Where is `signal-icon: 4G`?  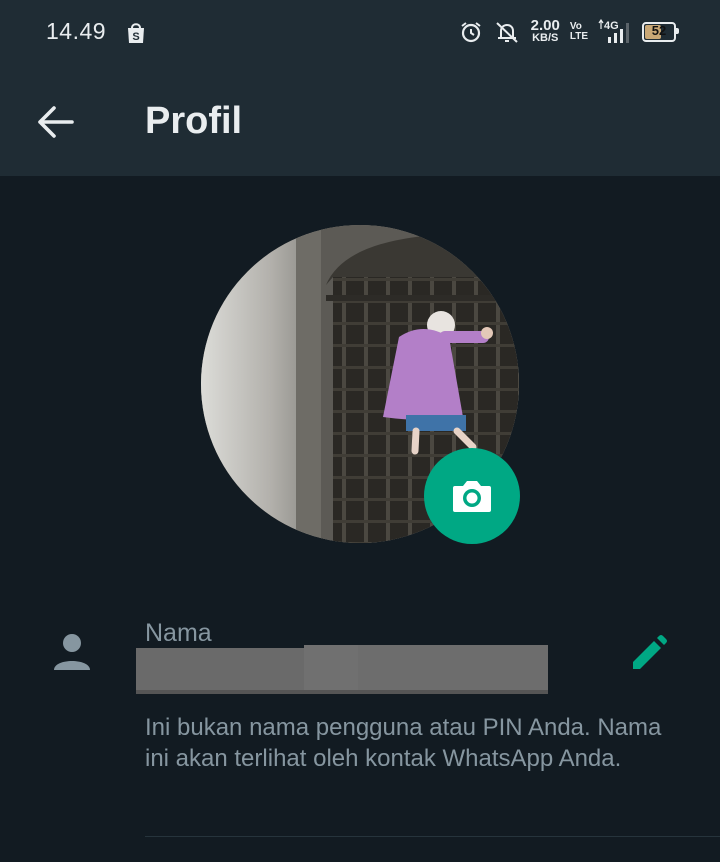 signal-icon: 4G is located at coordinates (613, 31).